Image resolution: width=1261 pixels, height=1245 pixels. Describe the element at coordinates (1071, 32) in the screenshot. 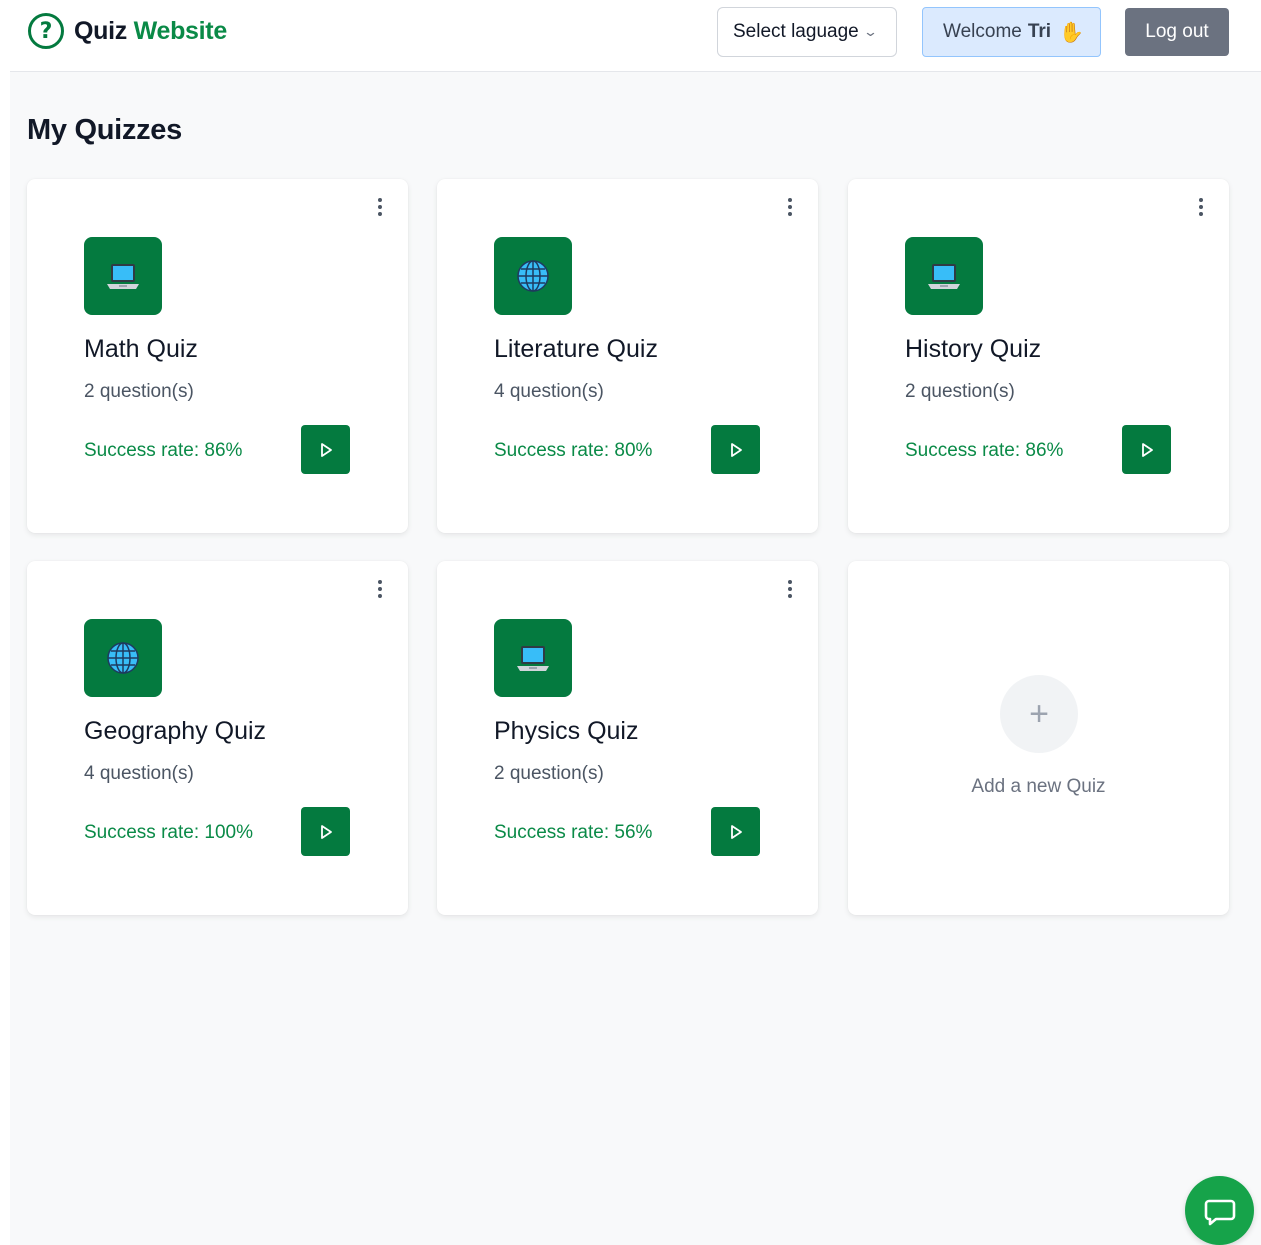

I see `waving-hand-icon: ✋` at that location.